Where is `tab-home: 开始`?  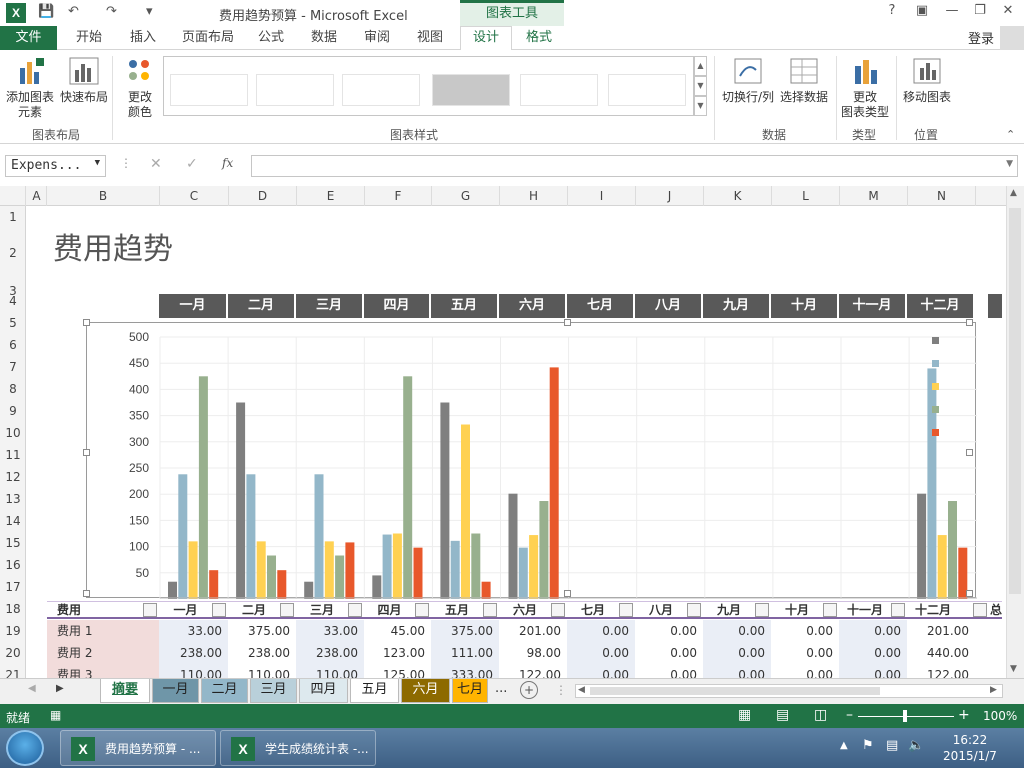
tab-home: 开始 is located at coordinates (89, 38).